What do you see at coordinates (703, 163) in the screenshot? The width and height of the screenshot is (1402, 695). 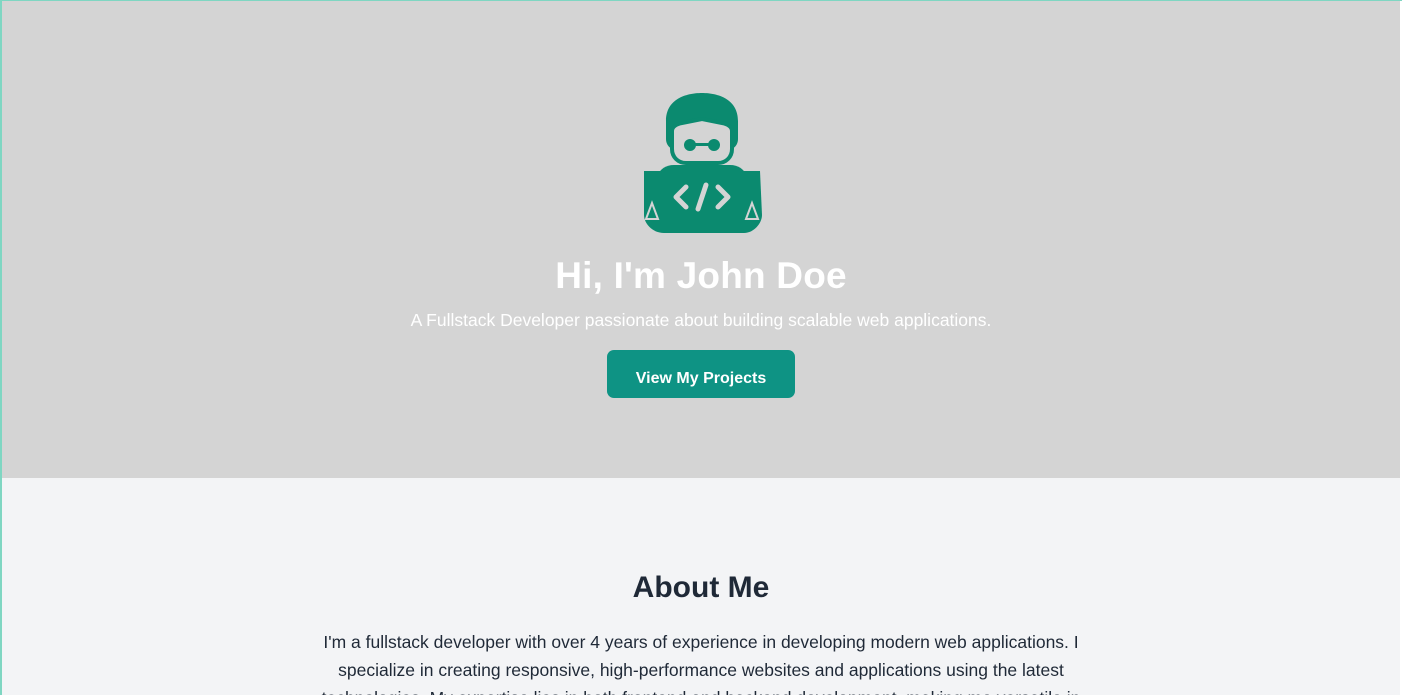 I see `developer-coding-icon` at bounding box center [703, 163].